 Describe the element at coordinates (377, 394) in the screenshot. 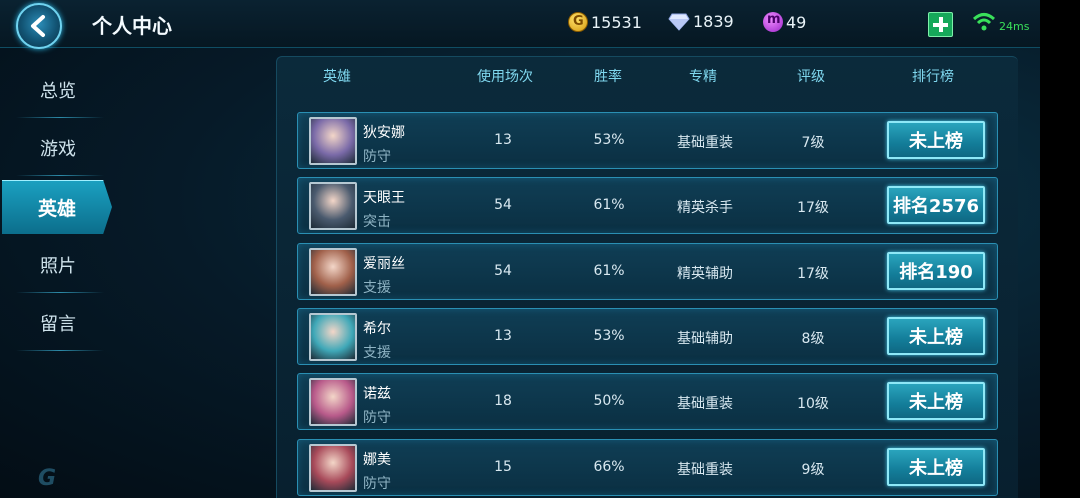

I see `hero-name: 诺兹` at that location.